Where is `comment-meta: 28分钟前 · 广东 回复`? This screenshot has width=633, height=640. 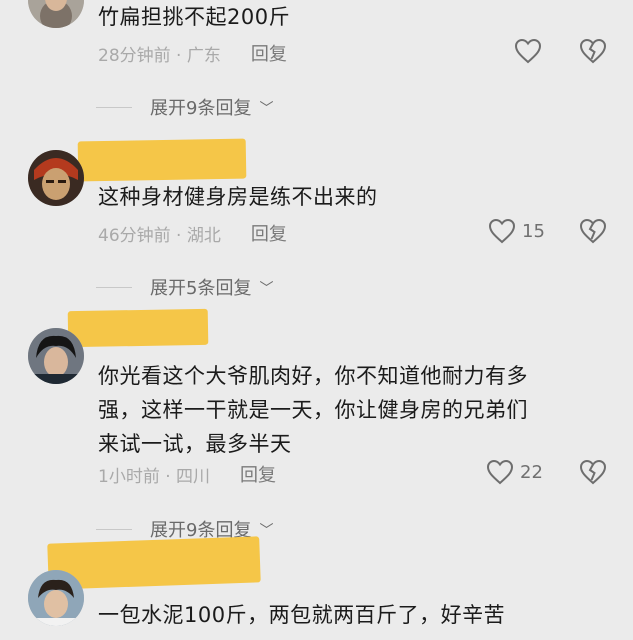 comment-meta: 28分钟前 · 广东 回复 is located at coordinates (192, 53).